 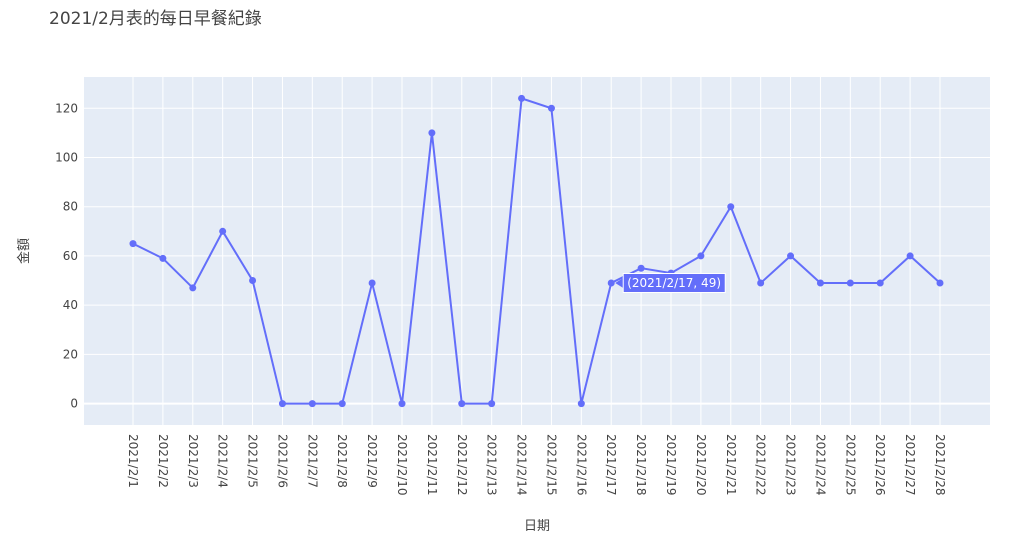 What do you see at coordinates (223, 461) in the screenshot?
I see `x-tick-label: 2021/2/4` at bounding box center [223, 461].